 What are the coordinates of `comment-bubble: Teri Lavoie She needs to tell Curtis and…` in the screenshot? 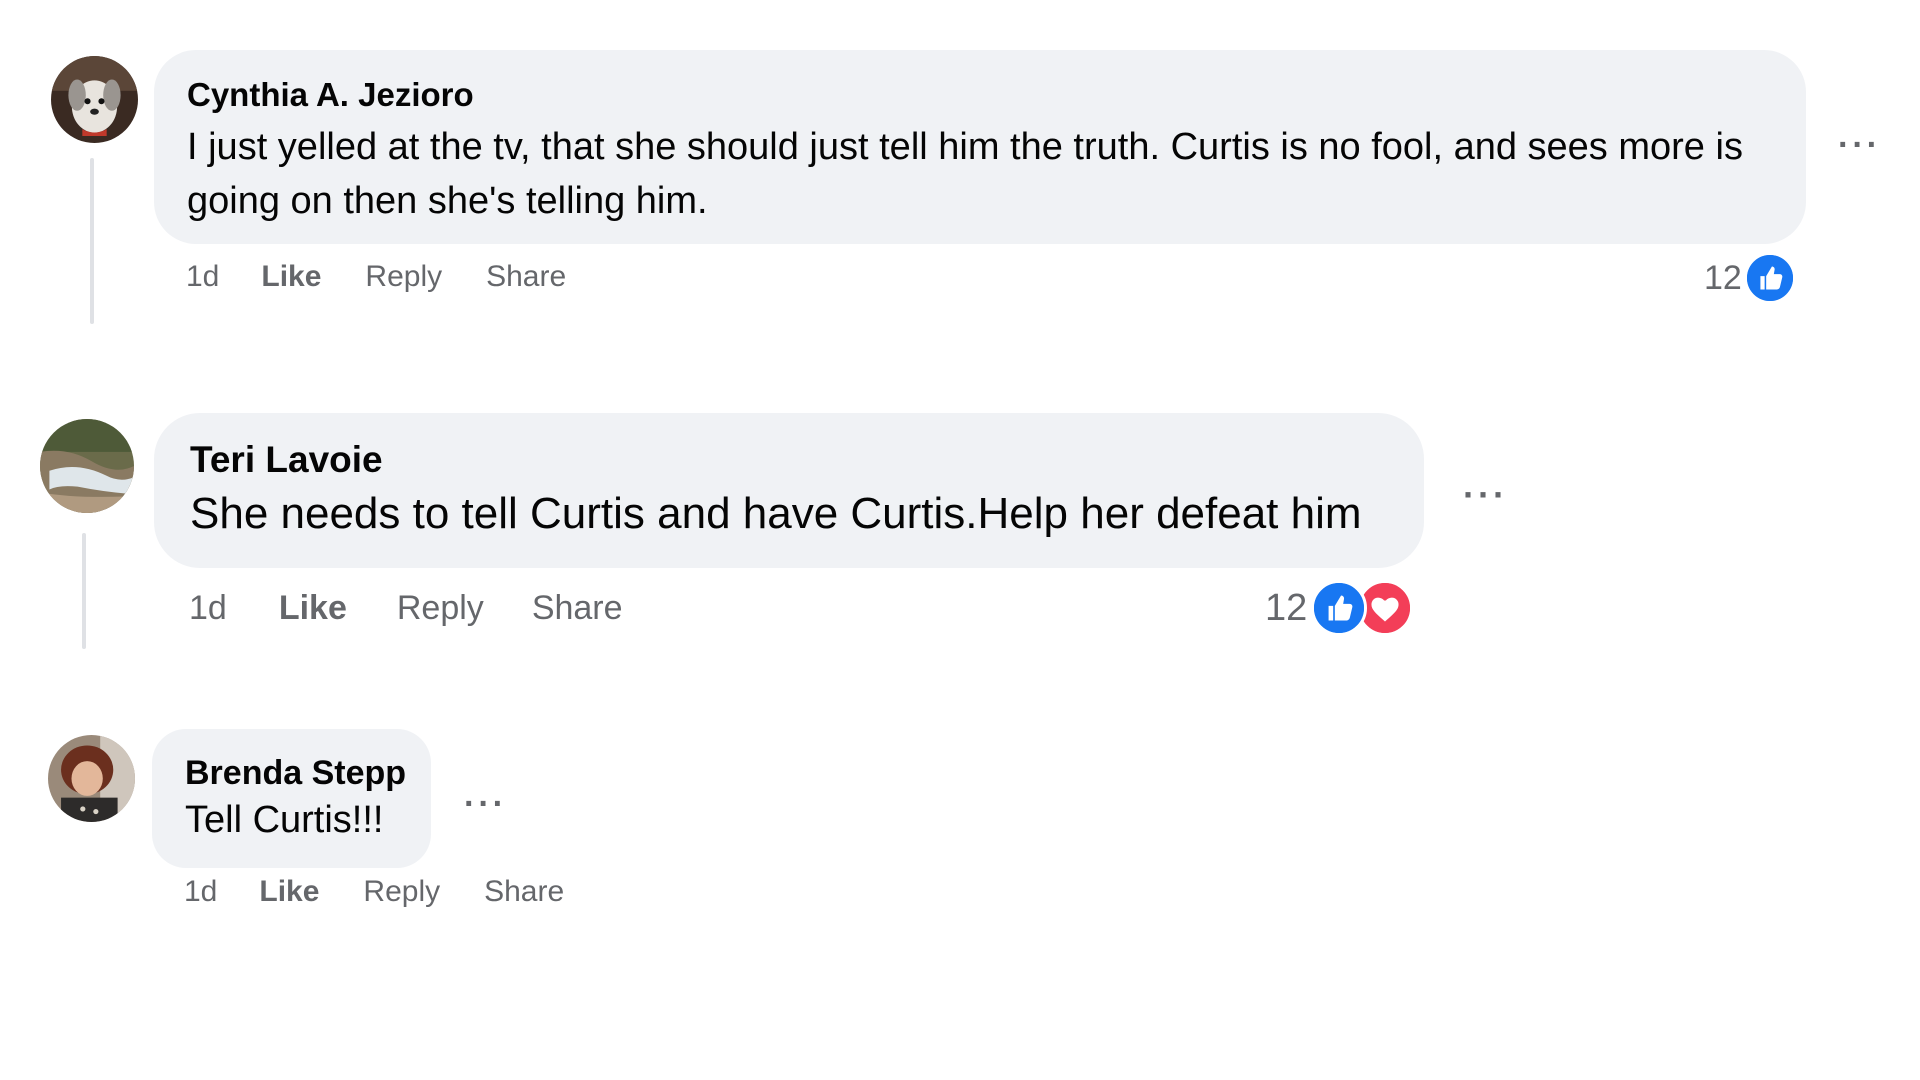 It's located at (789, 490).